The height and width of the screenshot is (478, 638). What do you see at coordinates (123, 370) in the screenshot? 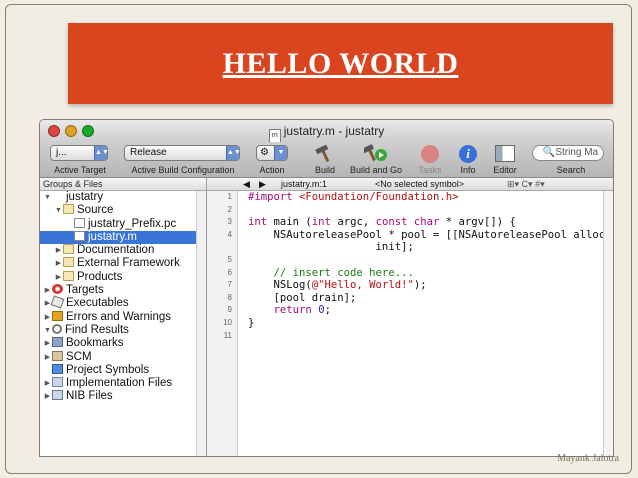
I see `sidebar-item: Project Symbols` at bounding box center [123, 370].